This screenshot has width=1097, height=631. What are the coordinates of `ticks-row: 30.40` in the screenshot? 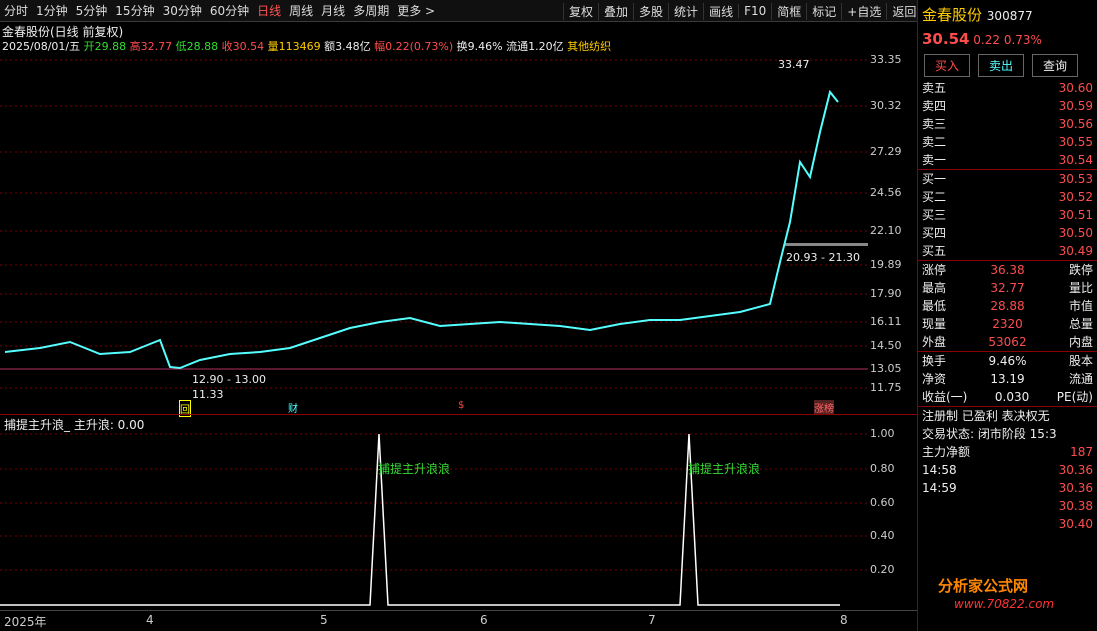 It's located at (1007, 524).